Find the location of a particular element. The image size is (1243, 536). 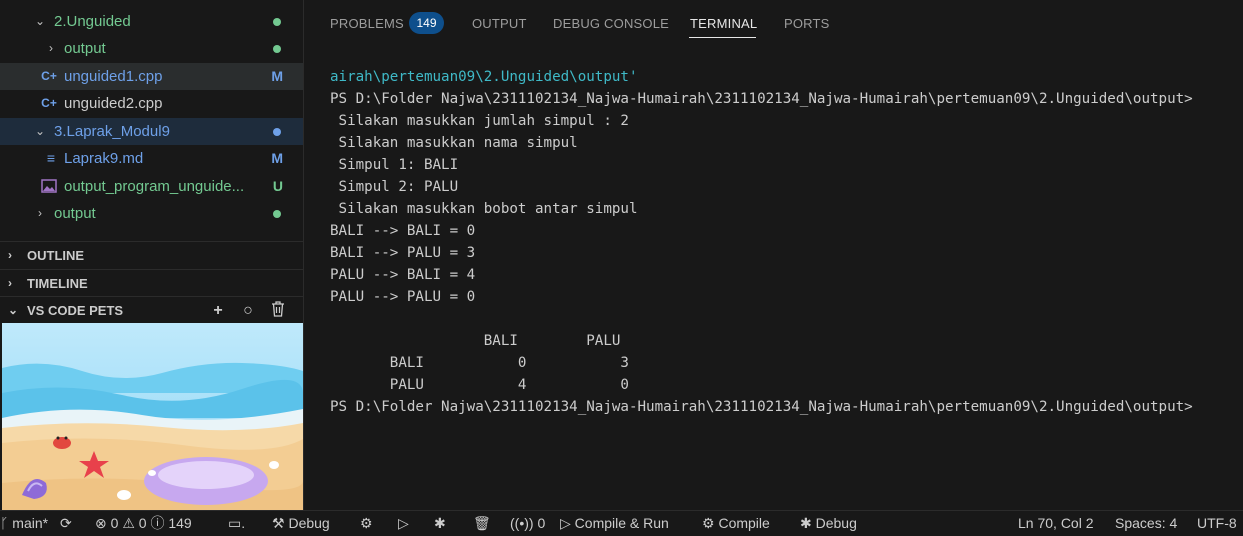

image-file-icon is located at coordinates (49, 186).